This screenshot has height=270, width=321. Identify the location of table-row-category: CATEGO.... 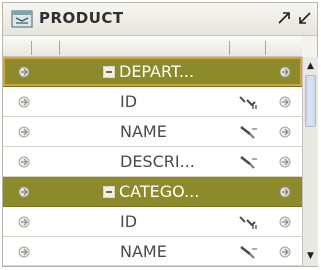
(152, 192).